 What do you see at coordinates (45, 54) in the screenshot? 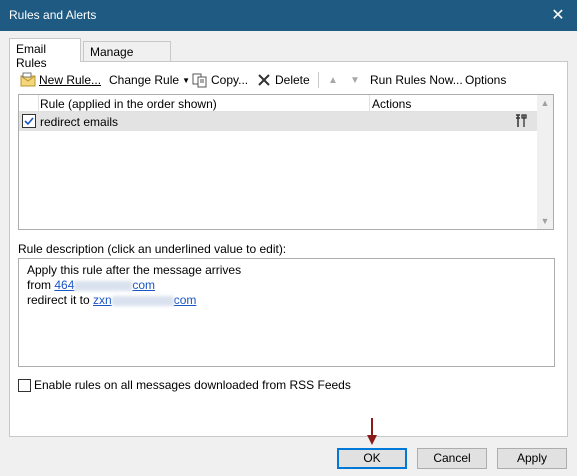
I see `tab-email-rules: Email Rules` at bounding box center [45, 54].